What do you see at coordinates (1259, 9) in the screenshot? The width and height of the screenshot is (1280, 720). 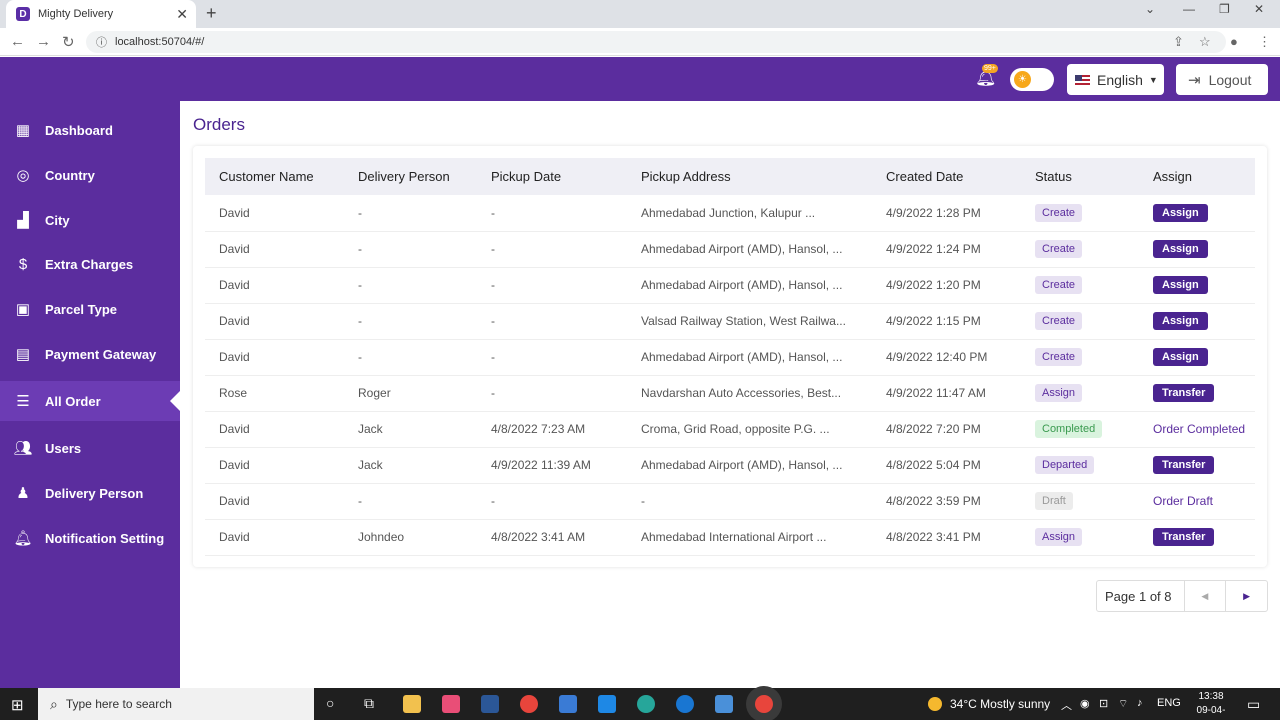 I see `close-window-icon: ✕` at bounding box center [1259, 9].